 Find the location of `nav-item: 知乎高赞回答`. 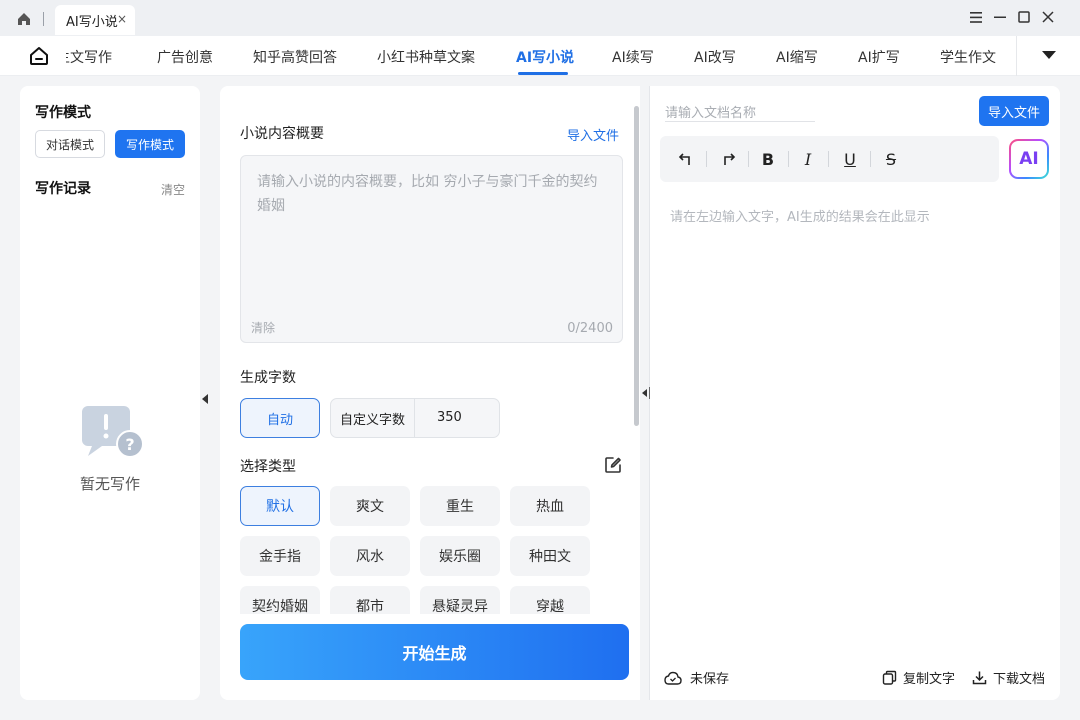

nav-item: 知乎高赞回答 is located at coordinates (295, 57).